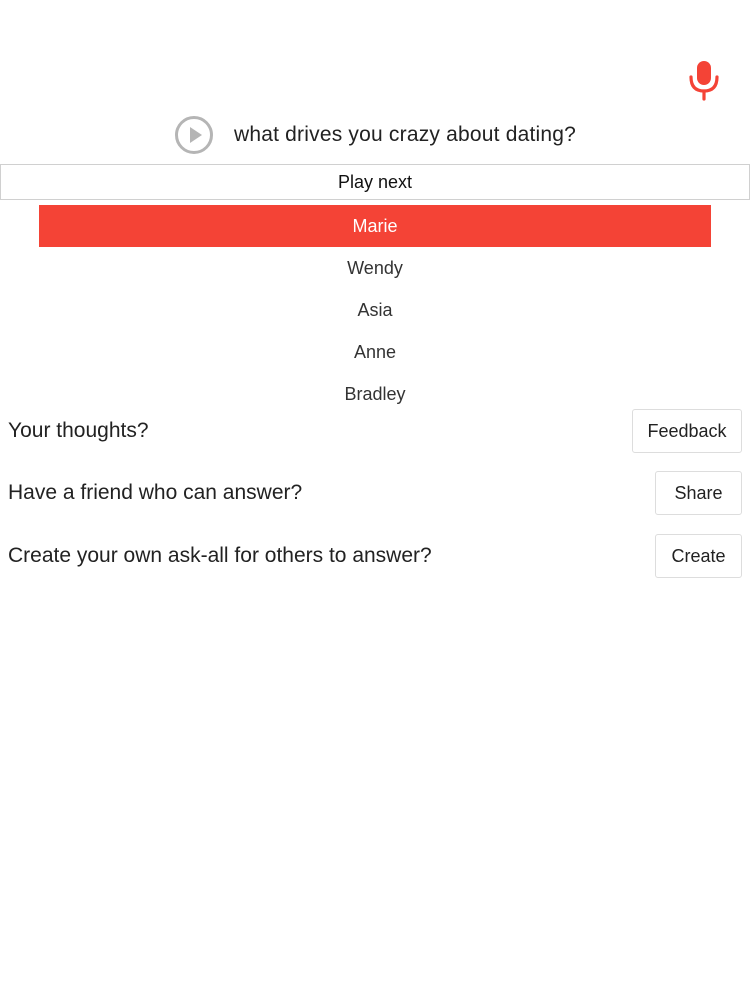 This screenshot has width=750, height=1000. What do you see at coordinates (405, 134) in the screenshot?
I see `question-text: what drives you crazy about dating?` at bounding box center [405, 134].